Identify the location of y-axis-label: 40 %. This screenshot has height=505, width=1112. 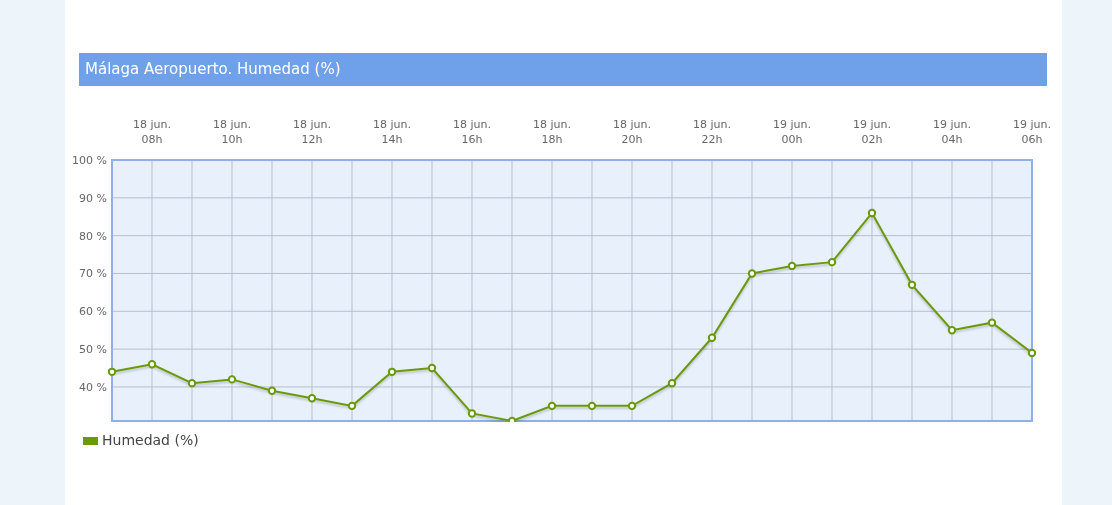
(93, 387).